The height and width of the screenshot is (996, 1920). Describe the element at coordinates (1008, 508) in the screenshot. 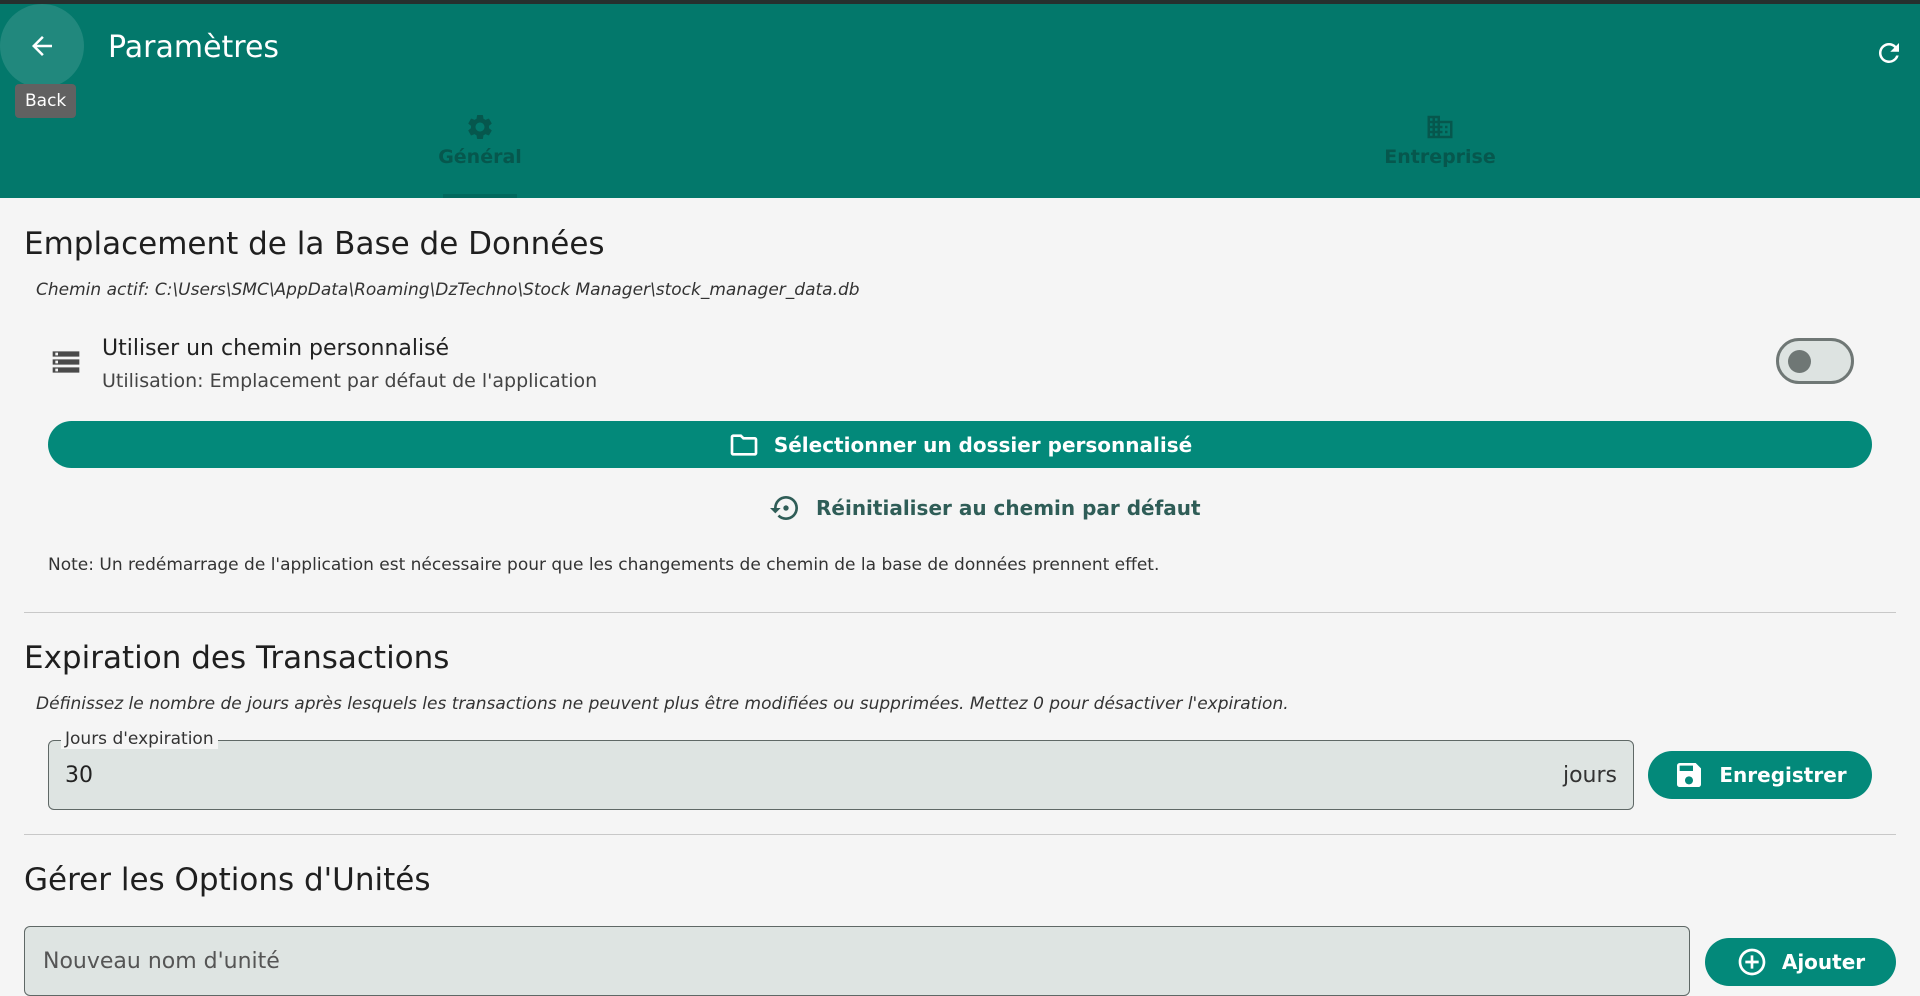

I see `reset-path-label: Réinitialiser au chemin par défaut` at that location.